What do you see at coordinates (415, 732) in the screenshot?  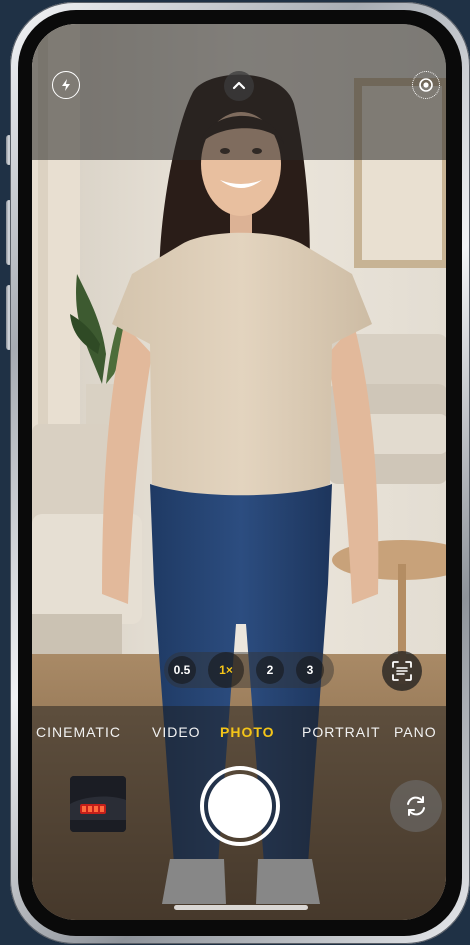 I see `mode-pano: PANO` at bounding box center [415, 732].